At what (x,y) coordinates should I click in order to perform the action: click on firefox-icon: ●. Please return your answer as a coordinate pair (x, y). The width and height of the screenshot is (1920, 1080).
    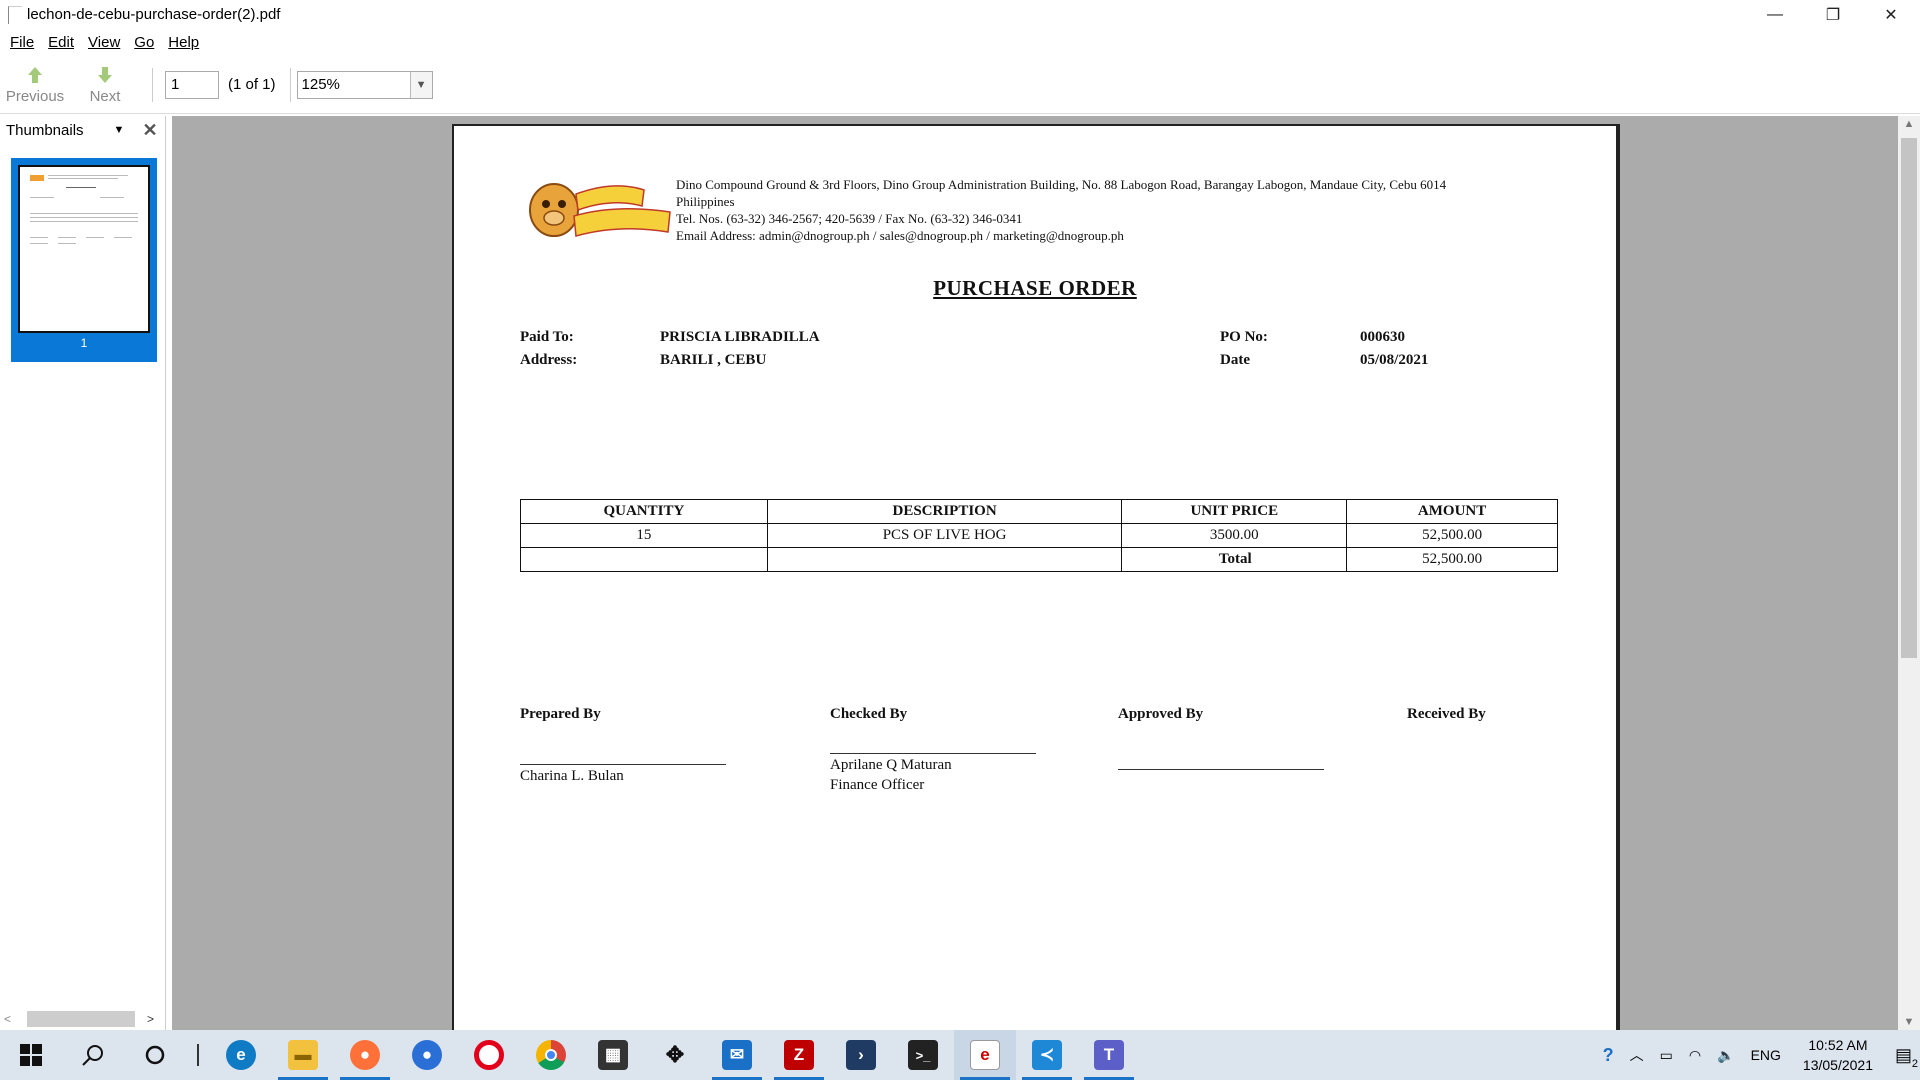
    Looking at the image, I should click on (365, 1055).